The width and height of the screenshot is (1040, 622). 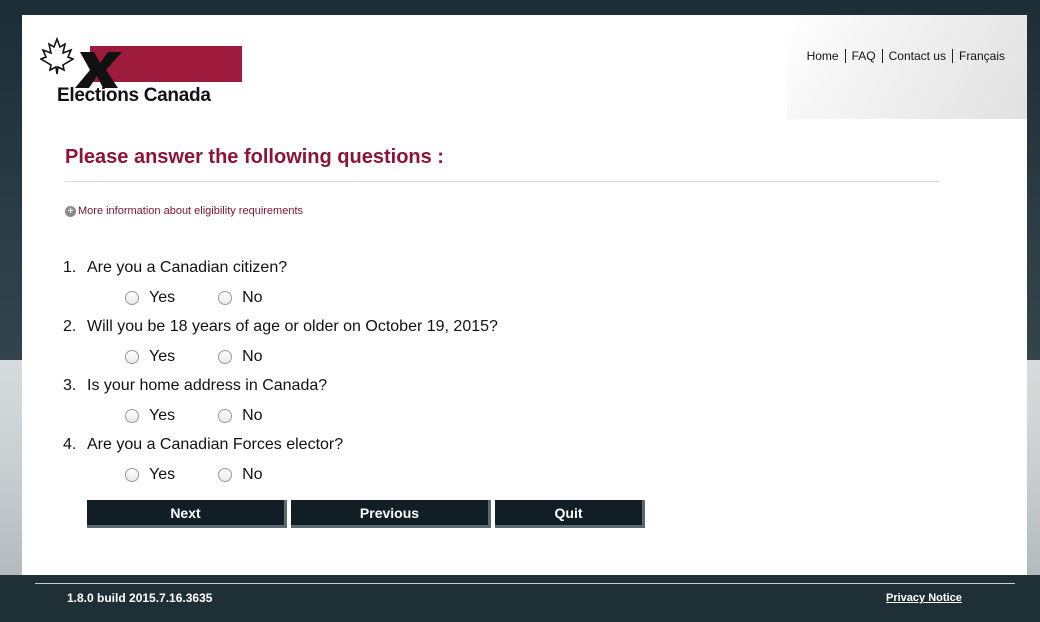 What do you see at coordinates (70, 385) in the screenshot?
I see `question-number: 3.` at bounding box center [70, 385].